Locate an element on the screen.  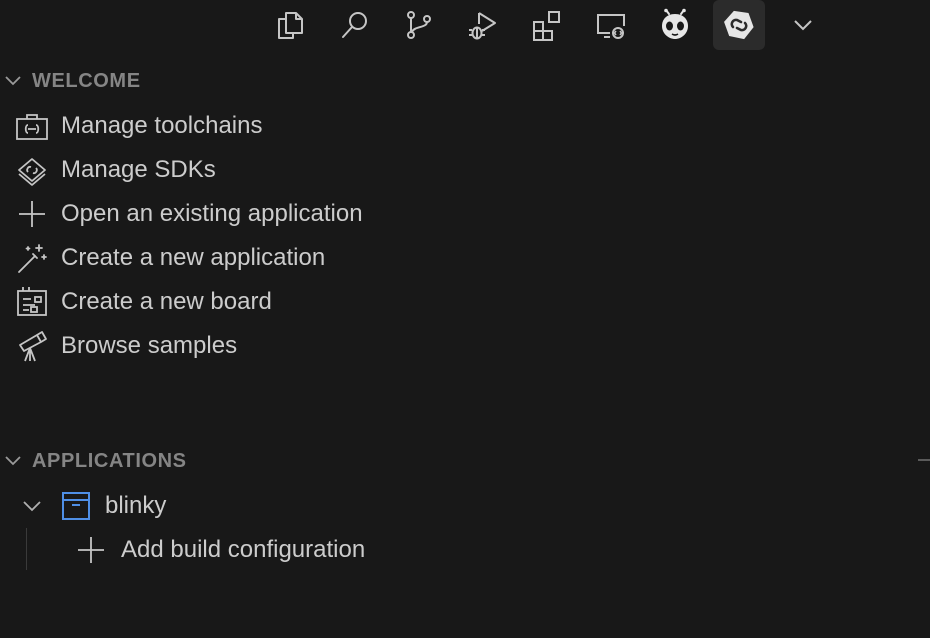
welcome-item-open-existing-application: Open an existing application is located at coordinates (465, 214).